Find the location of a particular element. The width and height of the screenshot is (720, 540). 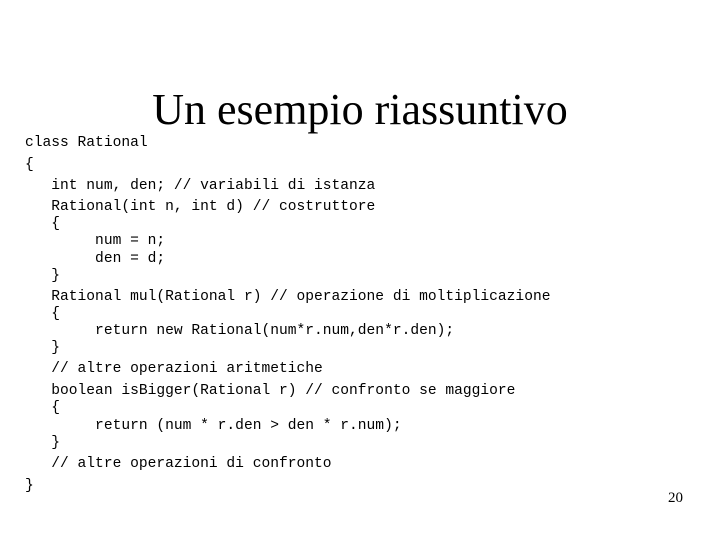

code-line: num = n; is located at coordinates (95, 241).